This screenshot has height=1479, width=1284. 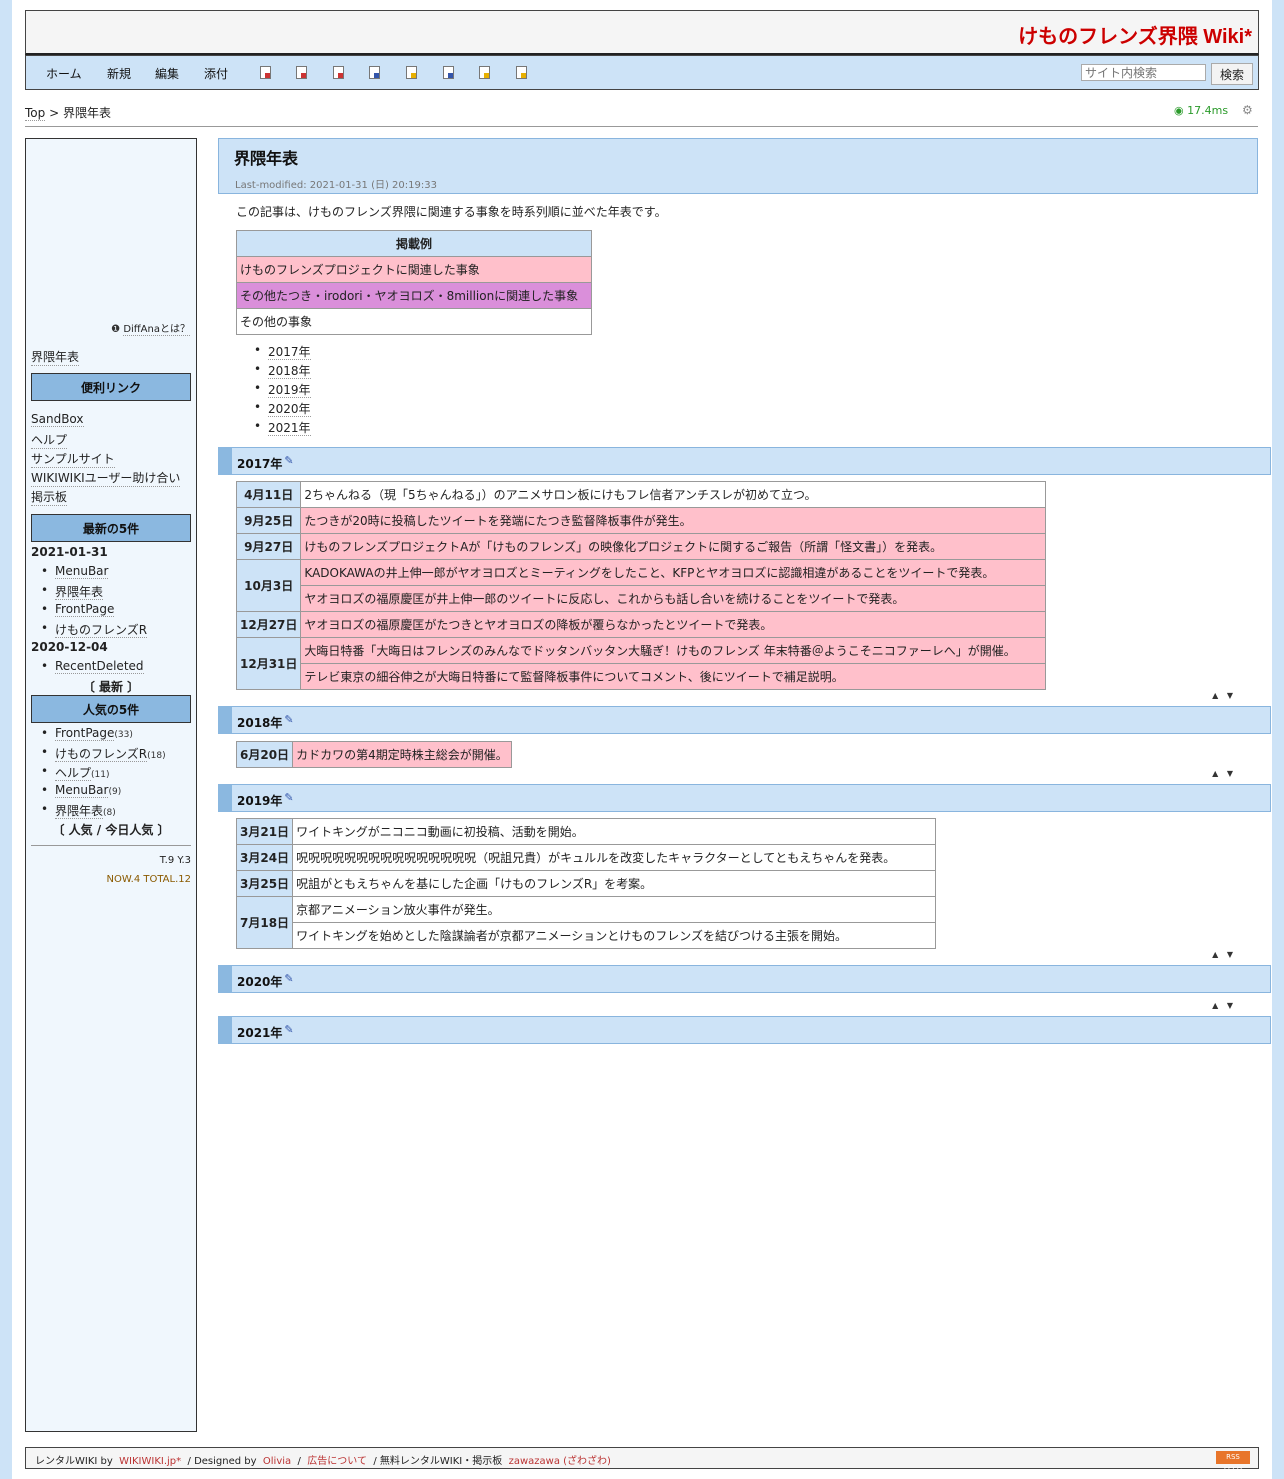 What do you see at coordinates (282, 390) in the screenshot?
I see `toc-item: 2019年` at bounding box center [282, 390].